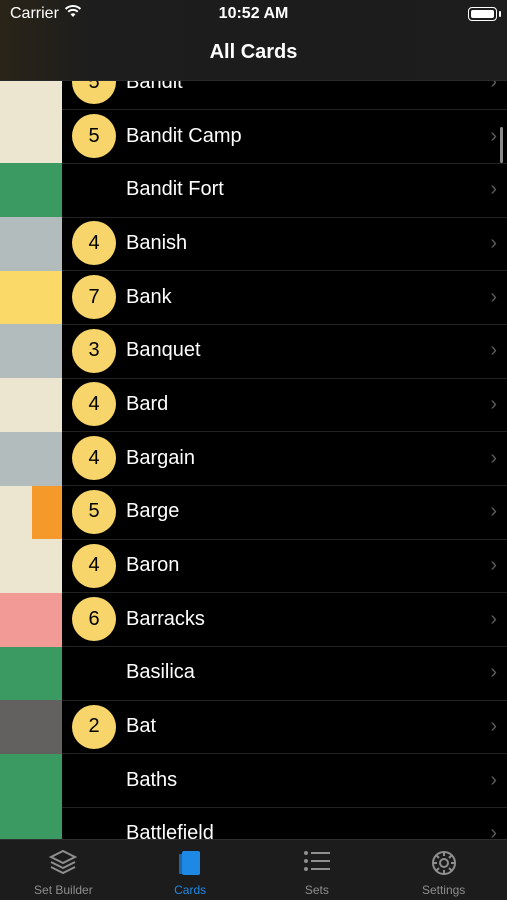 This screenshot has width=507, height=900. I want to click on card-row: 5 Barge ›, so click(253, 512).